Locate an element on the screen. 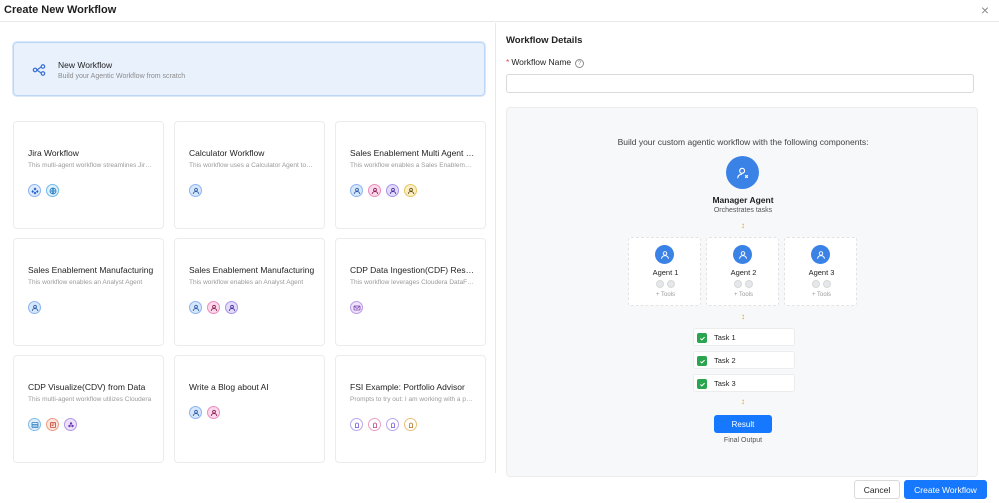 The image size is (999, 503). task-label: Task 1 is located at coordinates (725, 337).